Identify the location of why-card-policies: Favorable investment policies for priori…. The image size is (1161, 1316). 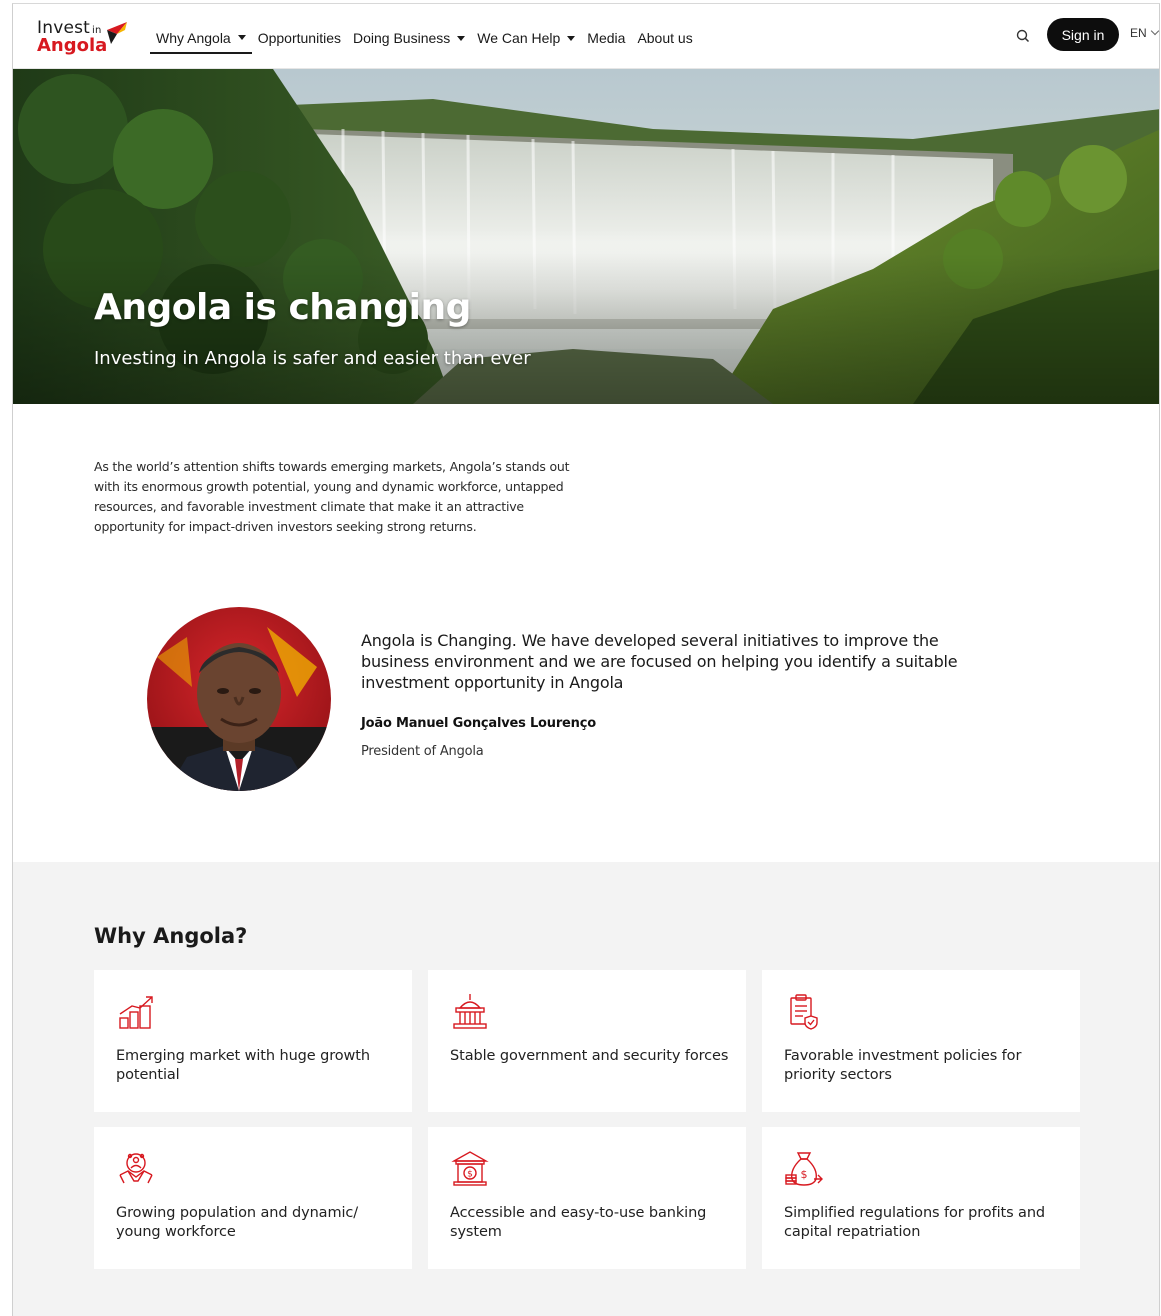
(921, 1041).